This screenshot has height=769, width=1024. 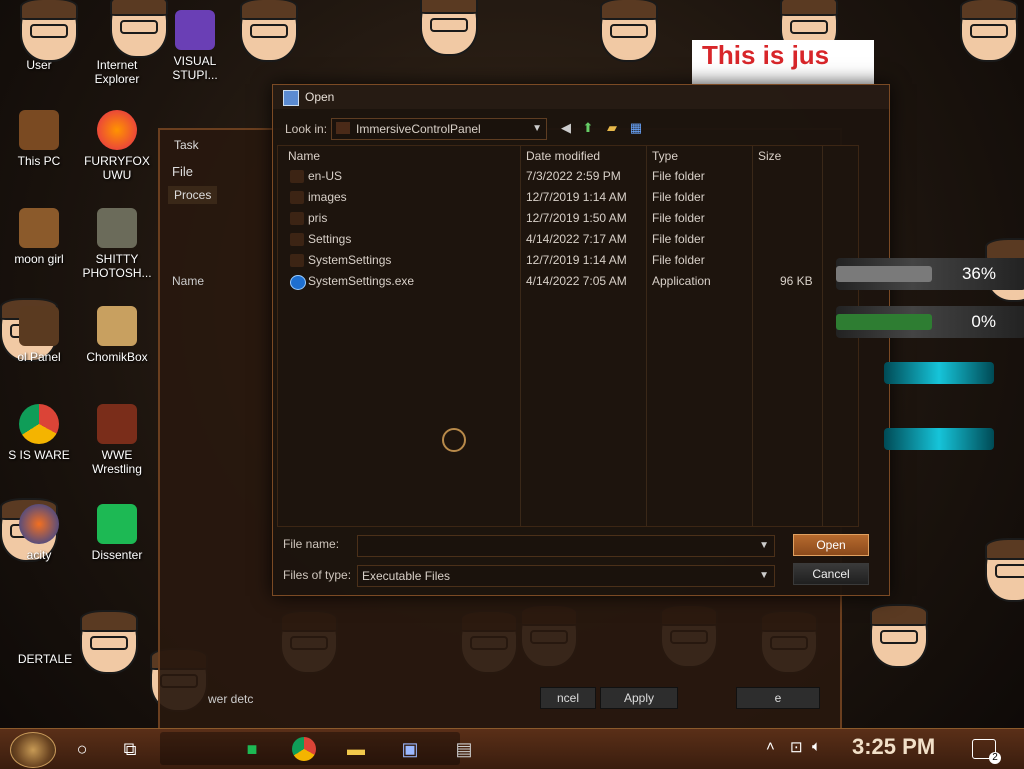 I want to click on desktop-icon-label: DERTALE, so click(x=45, y=659).